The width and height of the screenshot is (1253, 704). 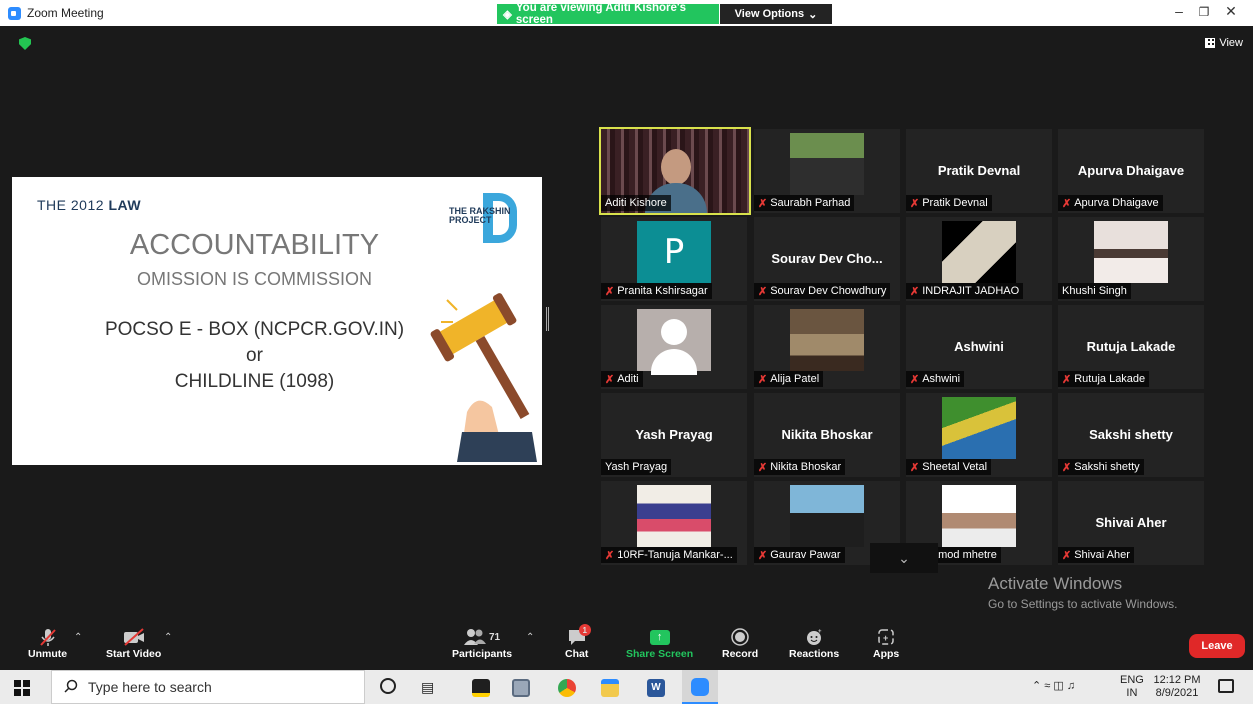 I want to click on participant-tile: ✗ Sheetal Vetal, so click(x=979, y=435).